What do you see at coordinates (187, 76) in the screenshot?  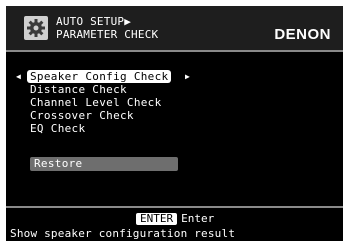 I see `right-arrow-icon: ▶` at bounding box center [187, 76].